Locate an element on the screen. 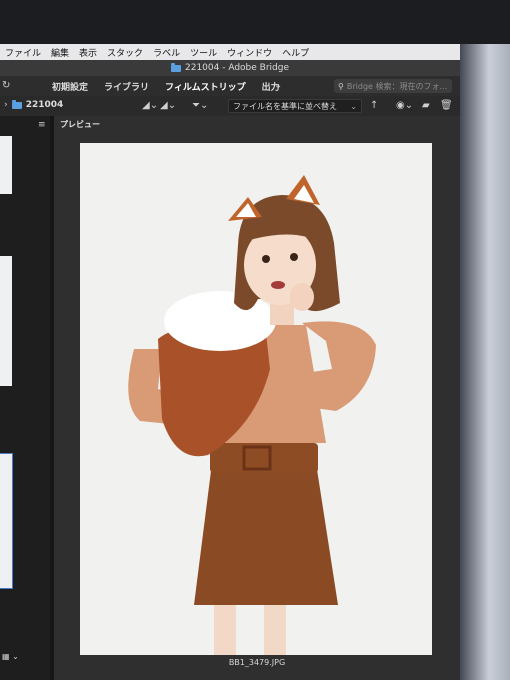 The height and width of the screenshot is (680, 510). camera-icon: ◉⌄ is located at coordinates (404, 105).